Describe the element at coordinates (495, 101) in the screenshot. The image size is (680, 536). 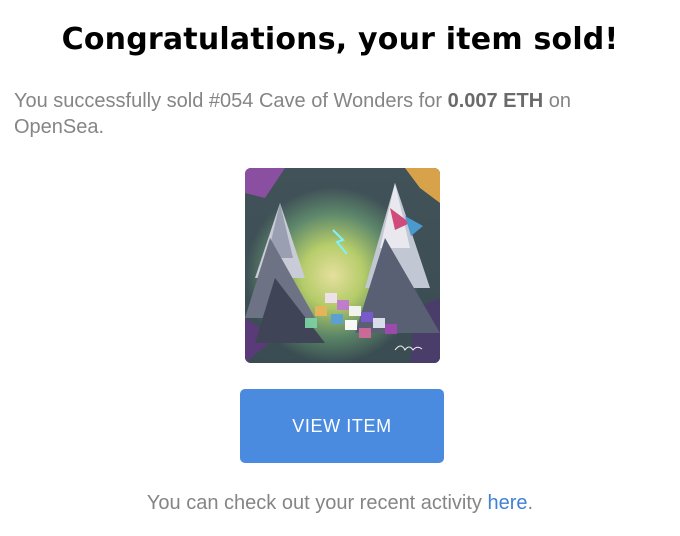
I see `sale-price: 0.007 ETH` at that location.